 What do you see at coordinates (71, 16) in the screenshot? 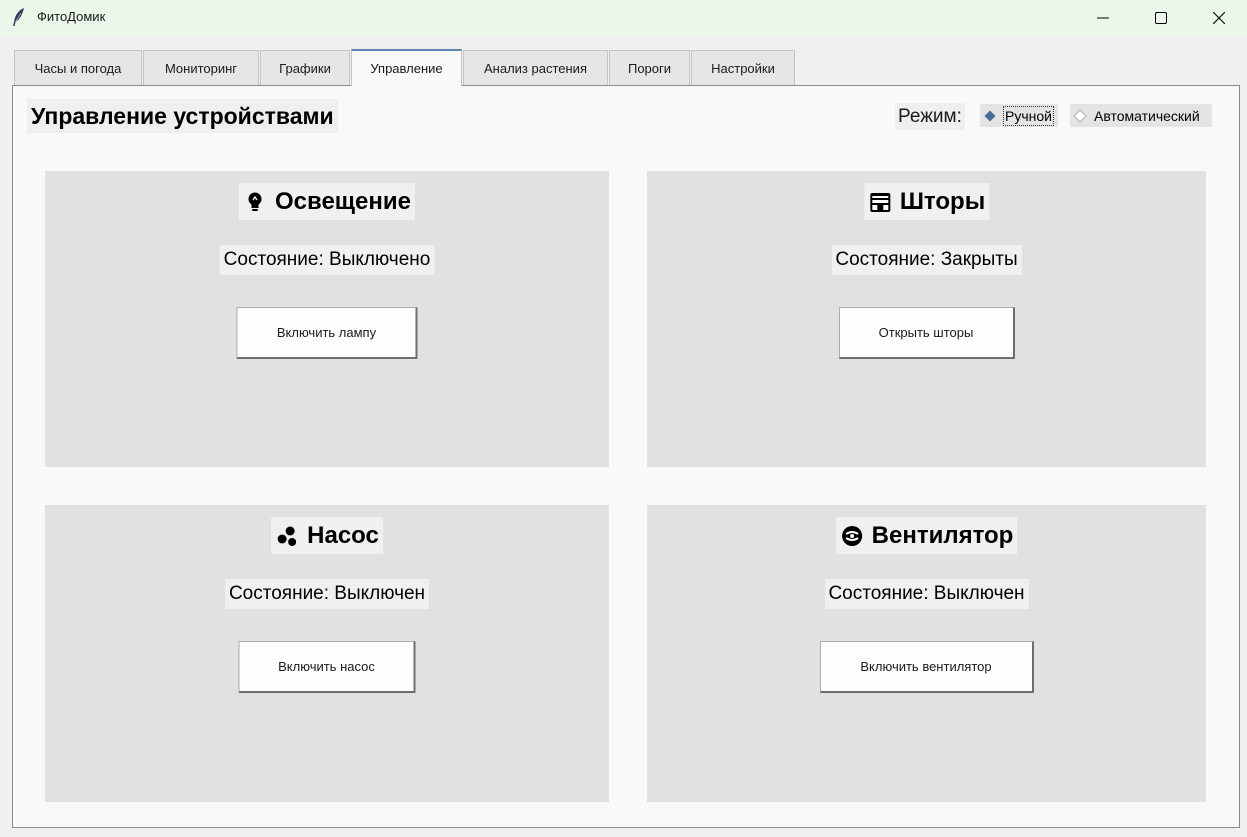
I see `window-title: ФитоДомик` at bounding box center [71, 16].